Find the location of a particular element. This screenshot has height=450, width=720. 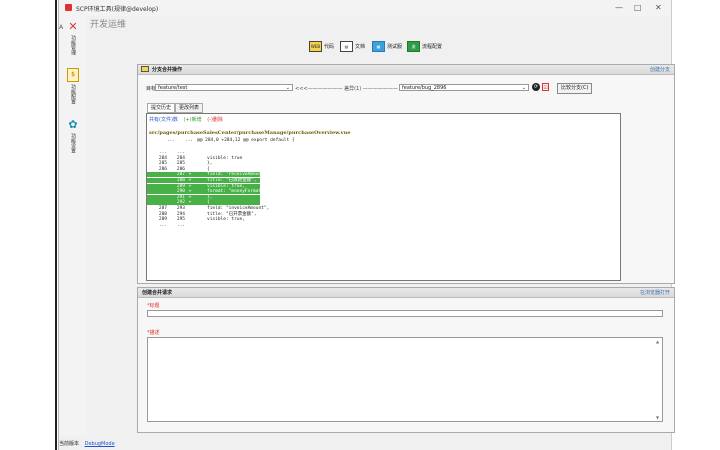

doc-icon: ▤ is located at coordinates (346, 46).